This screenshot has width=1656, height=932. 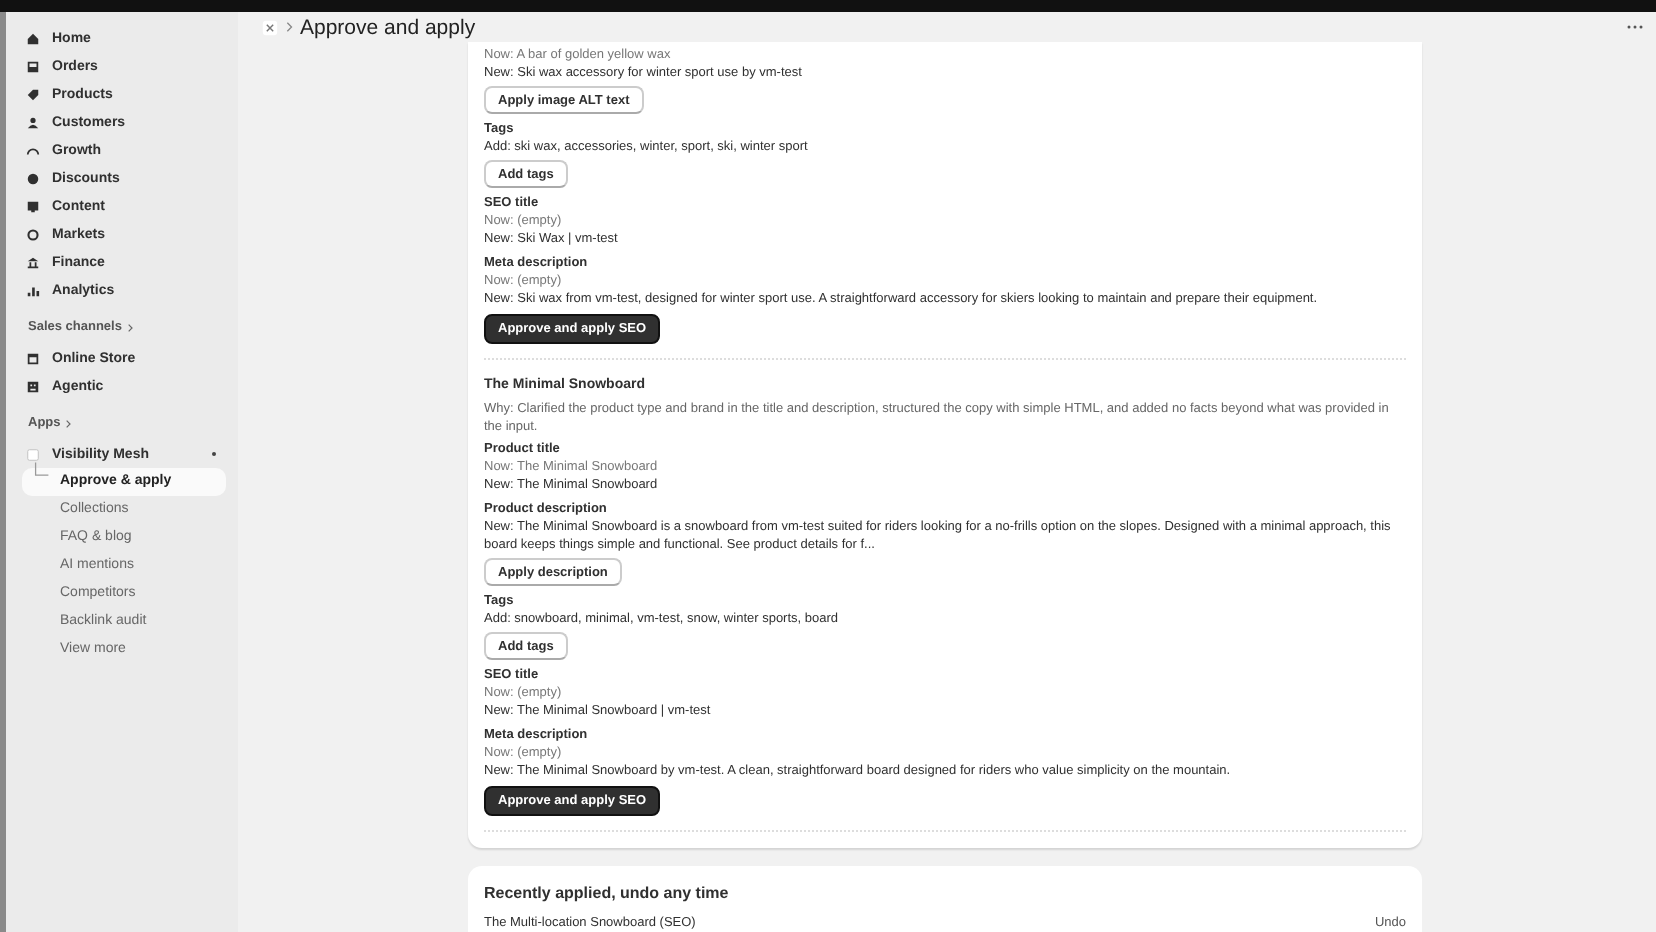 What do you see at coordinates (33, 94) in the screenshot?
I see `tag-icon` at bounding box center [33, 94].